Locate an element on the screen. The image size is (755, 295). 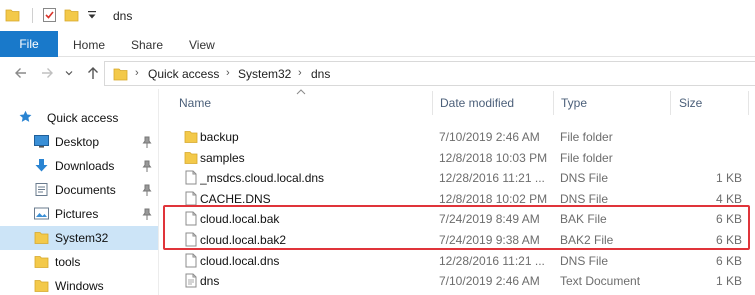
desktop-icon is located at coordinates (41, 141).